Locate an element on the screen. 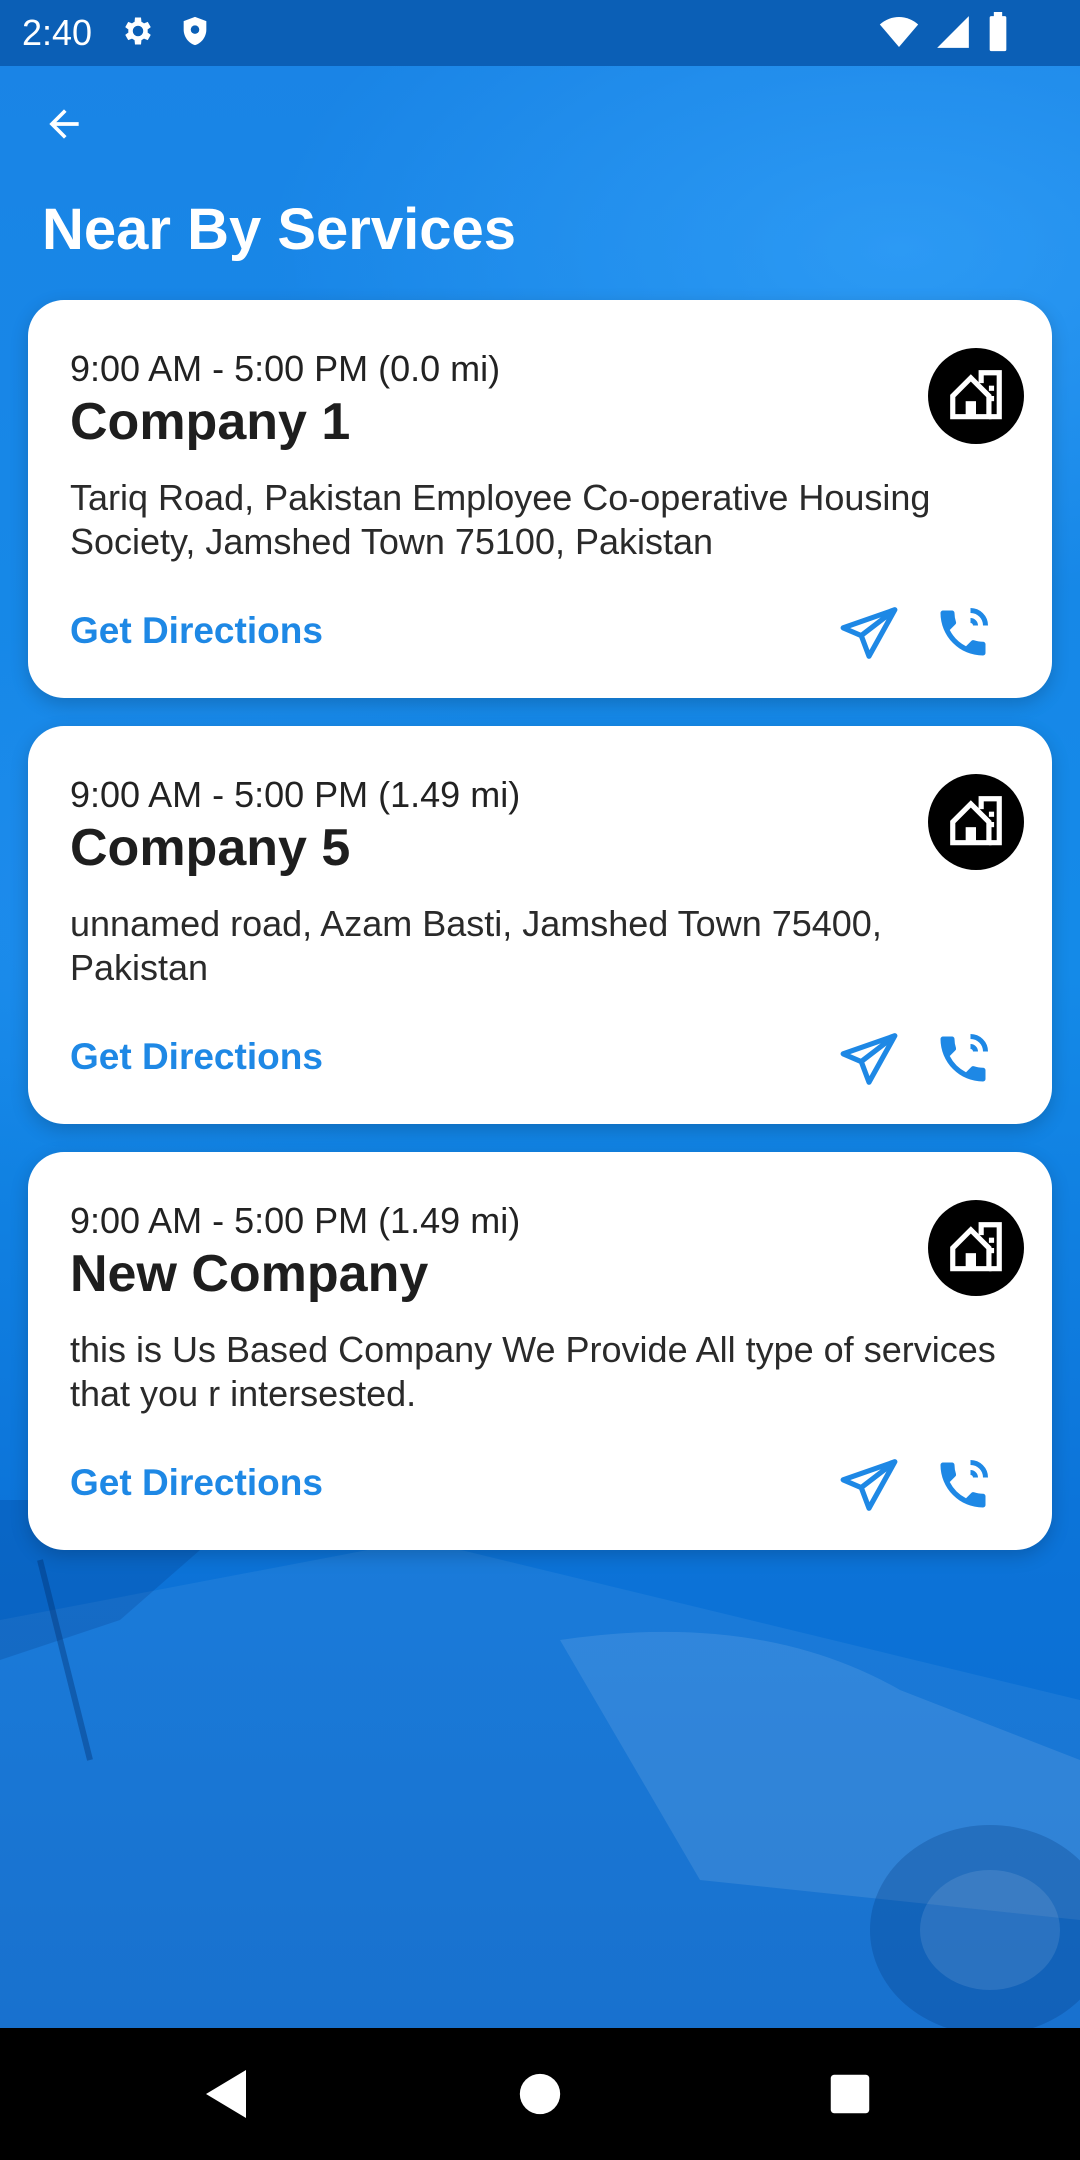  status-time: 2:40 is located at coordinates (57, 32).